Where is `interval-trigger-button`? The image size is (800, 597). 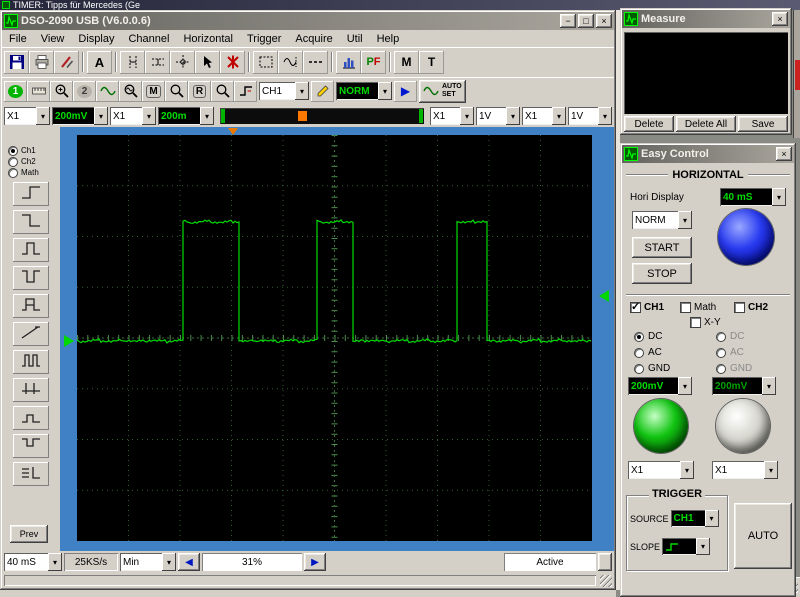
interval-trigger-button is located at coordinates (31, 390).